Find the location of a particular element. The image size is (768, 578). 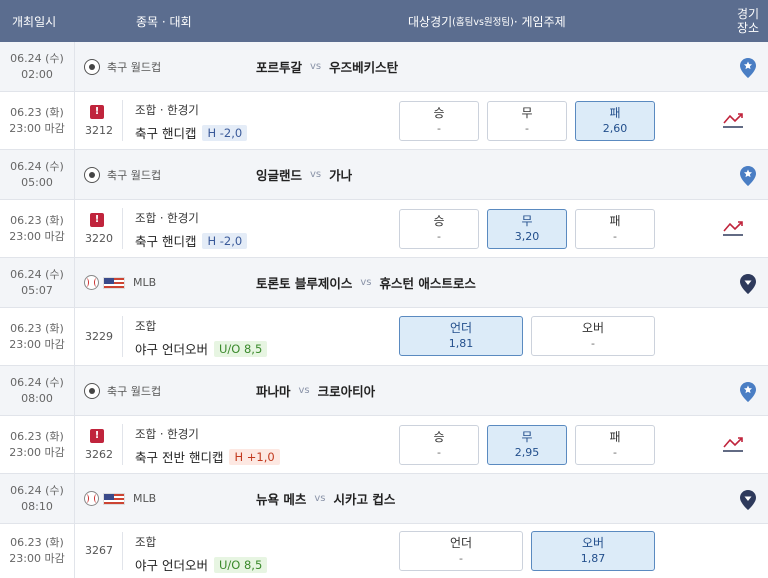

bet-name-text: 축구 전반 핸디캡 is located at coordinates (179, 457).